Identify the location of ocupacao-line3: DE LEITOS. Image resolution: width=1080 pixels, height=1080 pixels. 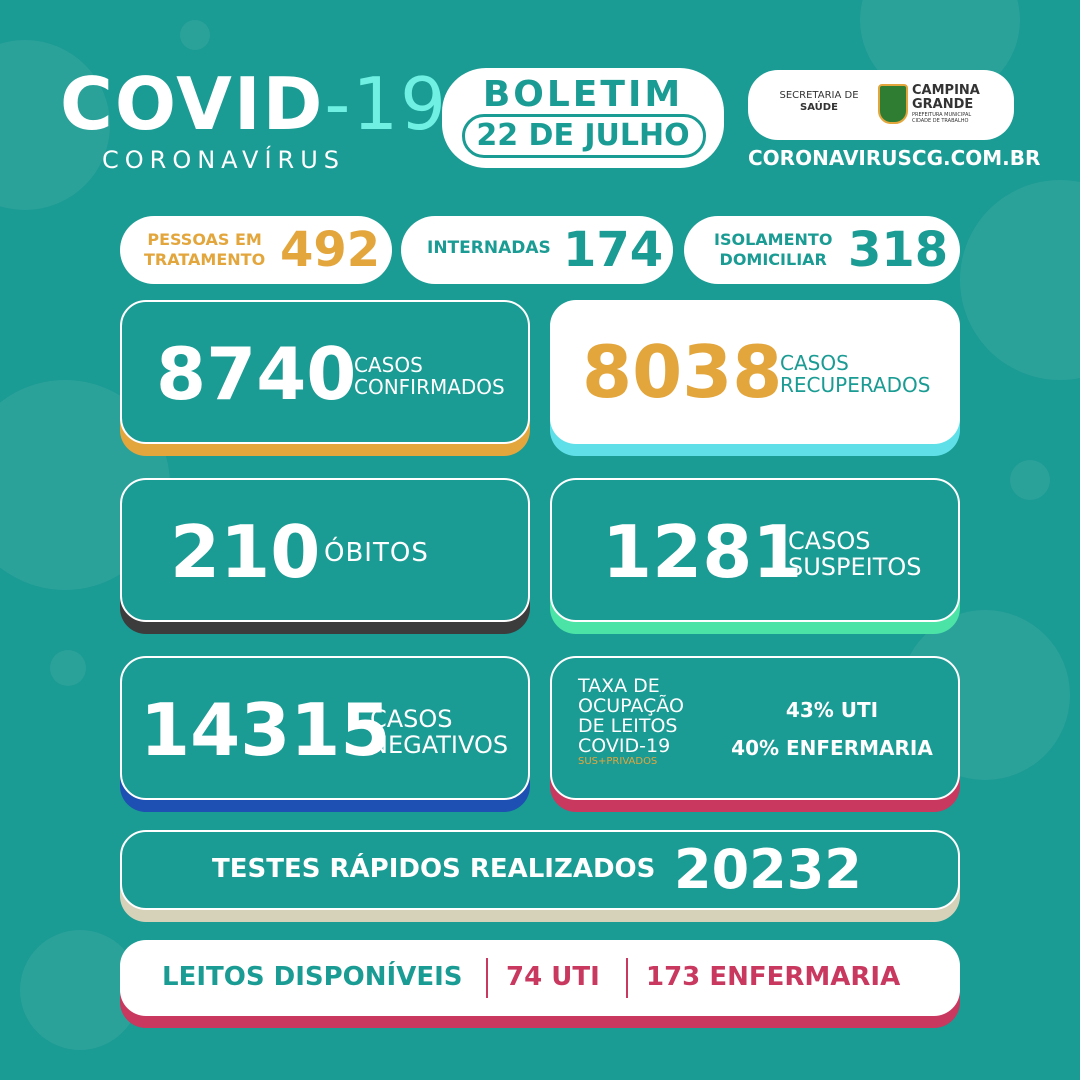
(628, 726).